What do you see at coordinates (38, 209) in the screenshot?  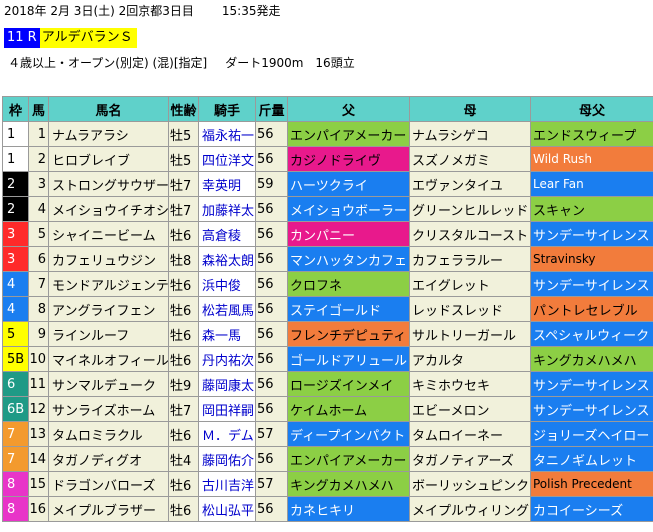 I see `horse-number: 4` at bounding box center [38, 209].